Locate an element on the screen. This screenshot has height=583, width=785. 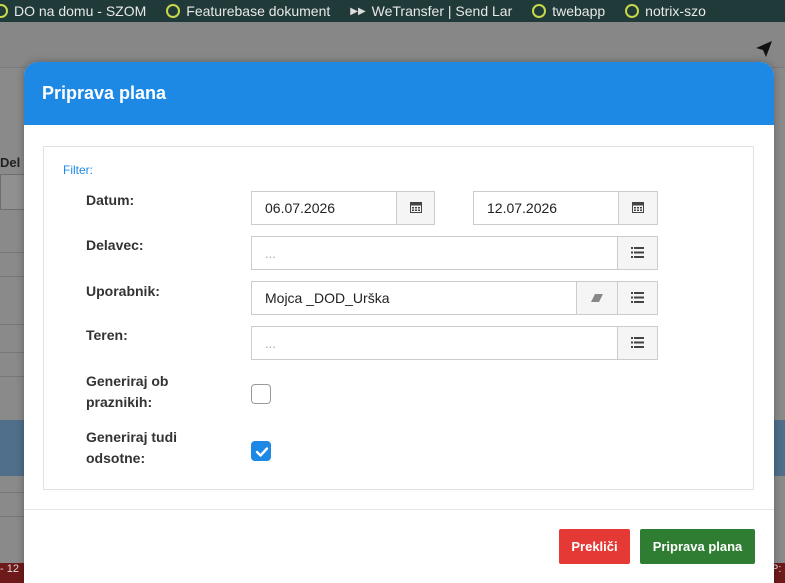
cancel-button: Prekliči is located at coordinates (594, 546).